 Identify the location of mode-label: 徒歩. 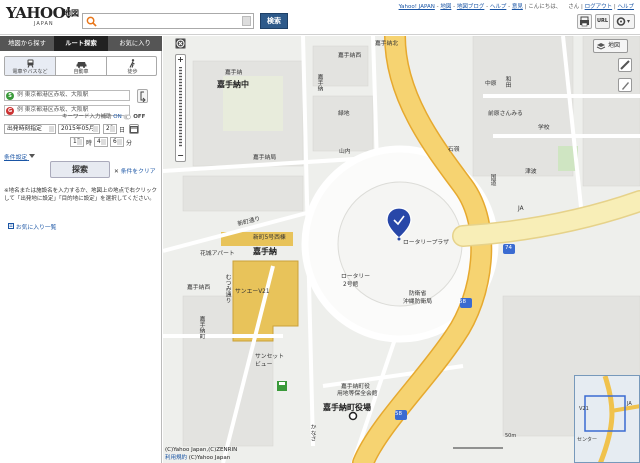
(132, 72).